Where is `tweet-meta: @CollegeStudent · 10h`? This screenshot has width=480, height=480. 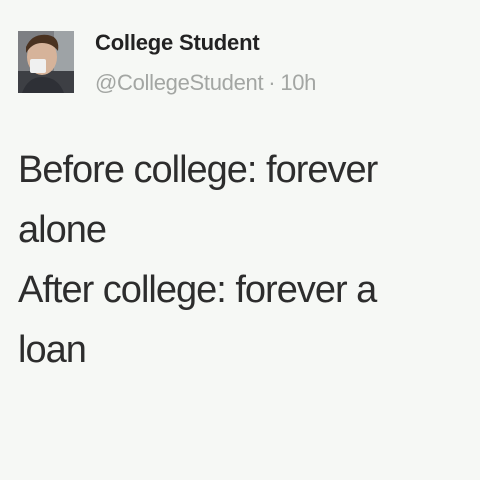 tweet-meta: @CollegeStudent · 10h is located at coordinates (205, 83).